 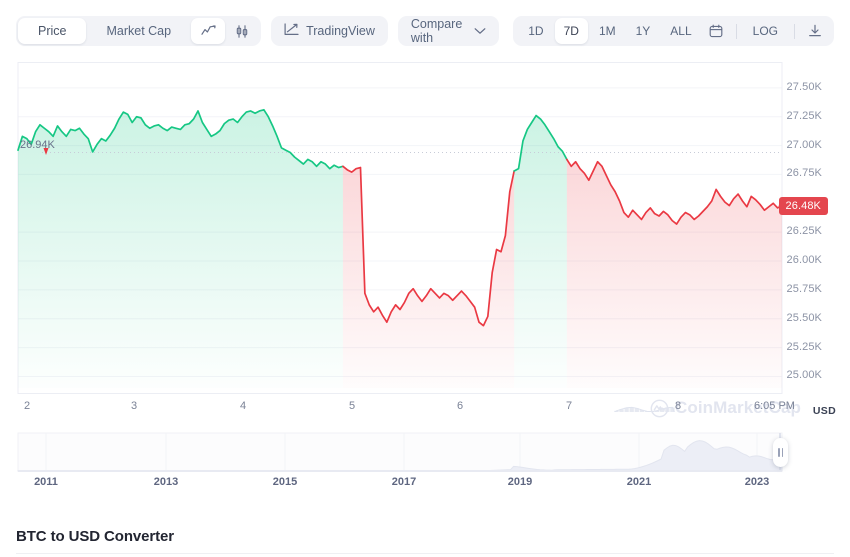 What do you see at coordinates (765, 31) in the screenshot?
I see `log-scale-button: LOG` at bounding box center [765, 31].